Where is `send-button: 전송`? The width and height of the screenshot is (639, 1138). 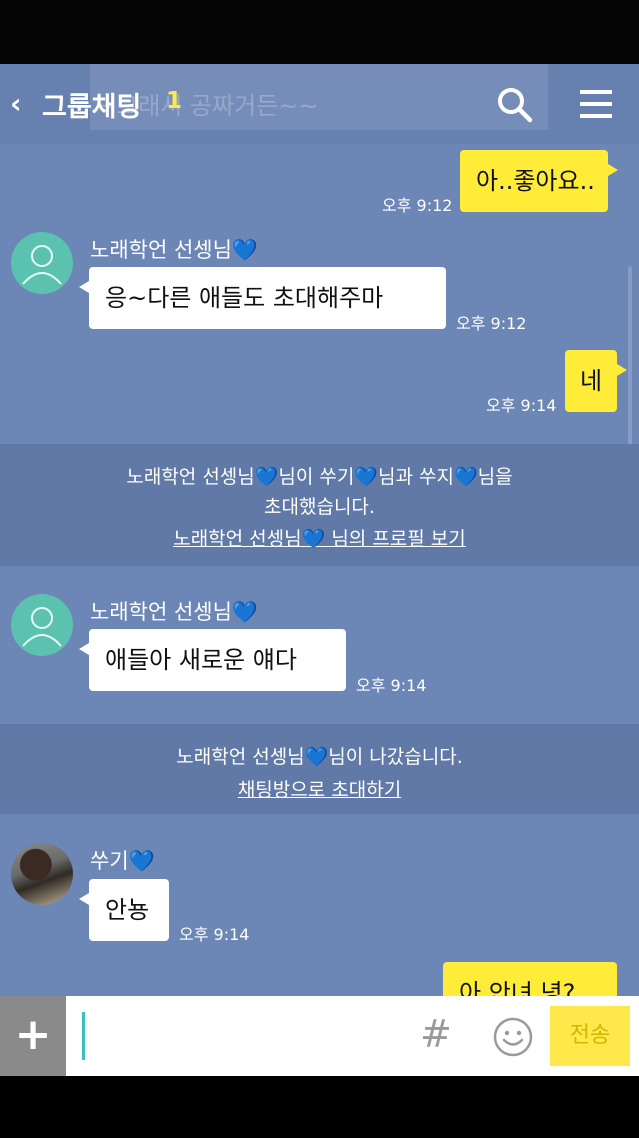
send-button: 전송 is located at coordinates (590, 1036).